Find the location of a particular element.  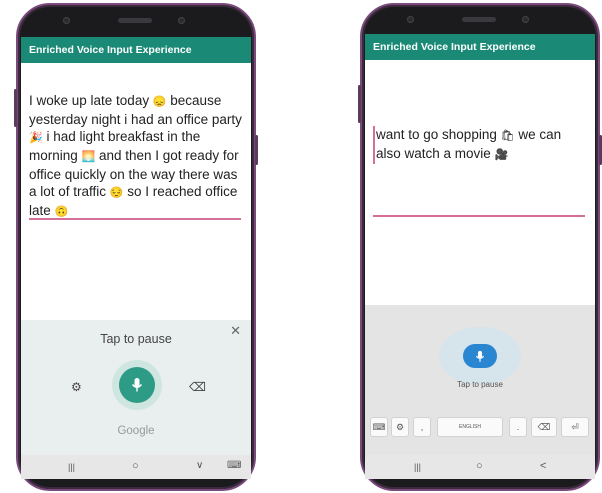

keyboard-switch-key: ⌨ is located at coordinates (379, 427).